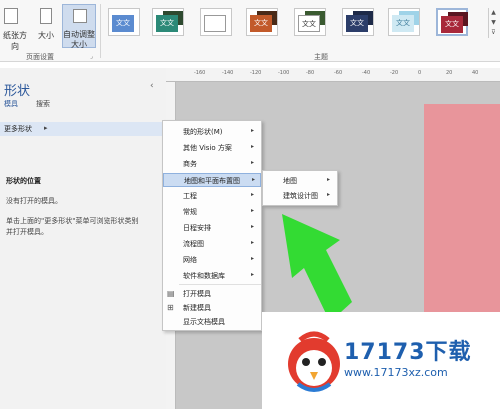  I want to click on collapse-pane-icon: ‹, so click(152, 86).